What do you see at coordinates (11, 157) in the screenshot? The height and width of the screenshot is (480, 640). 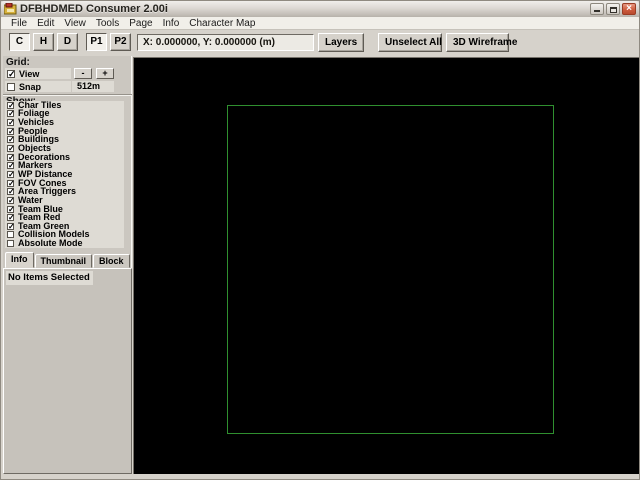 I see `checkbox-decorations: ✓` at bounding box center [11, 157].